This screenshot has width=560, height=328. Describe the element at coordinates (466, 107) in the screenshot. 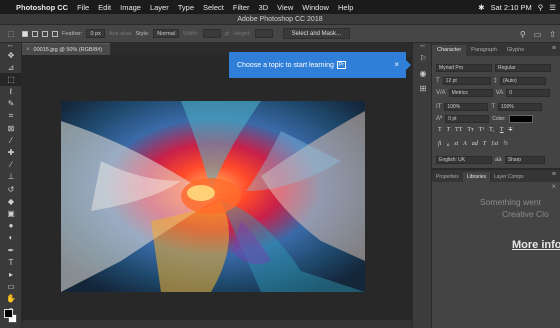

I see `vertical-scale-input: 100%` at that location.